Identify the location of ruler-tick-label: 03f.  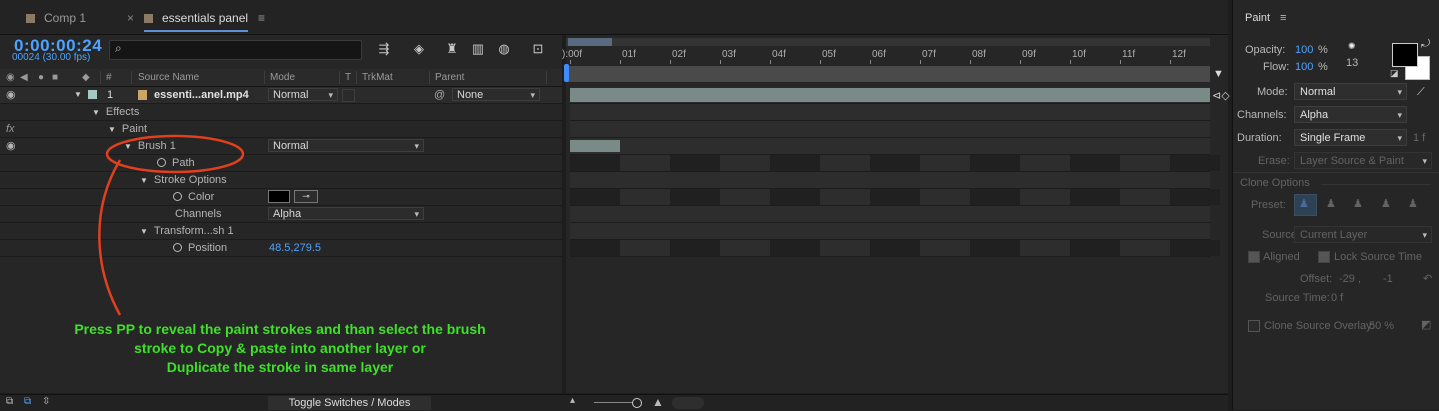
(729, 54).